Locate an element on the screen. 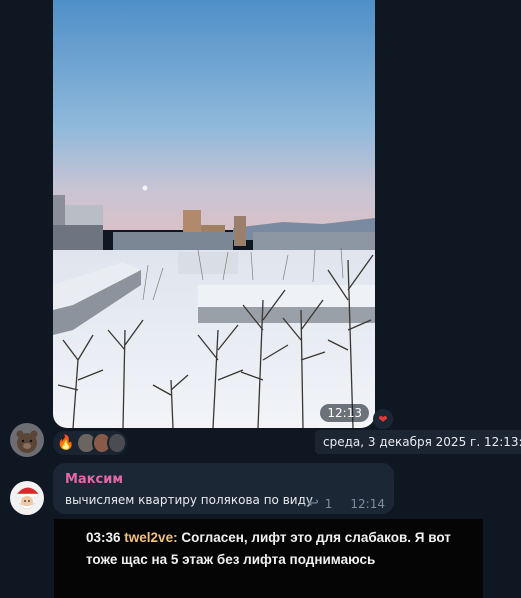 The height and width of the screenshot is (598, 521). overlay-time: 03:36 is located at coordinates (103, 537).